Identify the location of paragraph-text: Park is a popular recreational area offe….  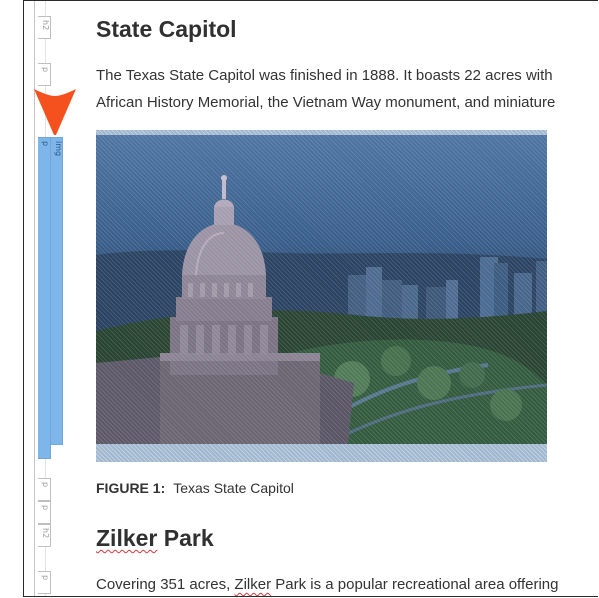
(415, 584).